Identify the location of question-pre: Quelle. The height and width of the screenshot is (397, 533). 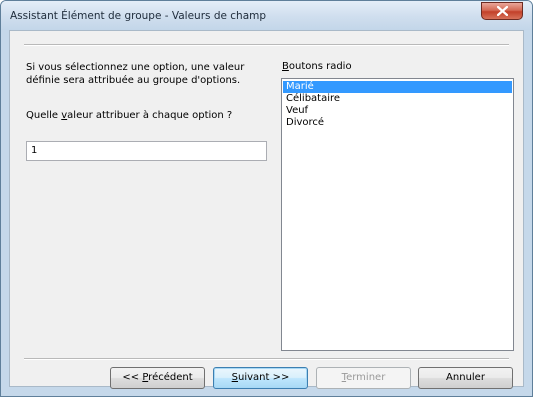
(44, 115).